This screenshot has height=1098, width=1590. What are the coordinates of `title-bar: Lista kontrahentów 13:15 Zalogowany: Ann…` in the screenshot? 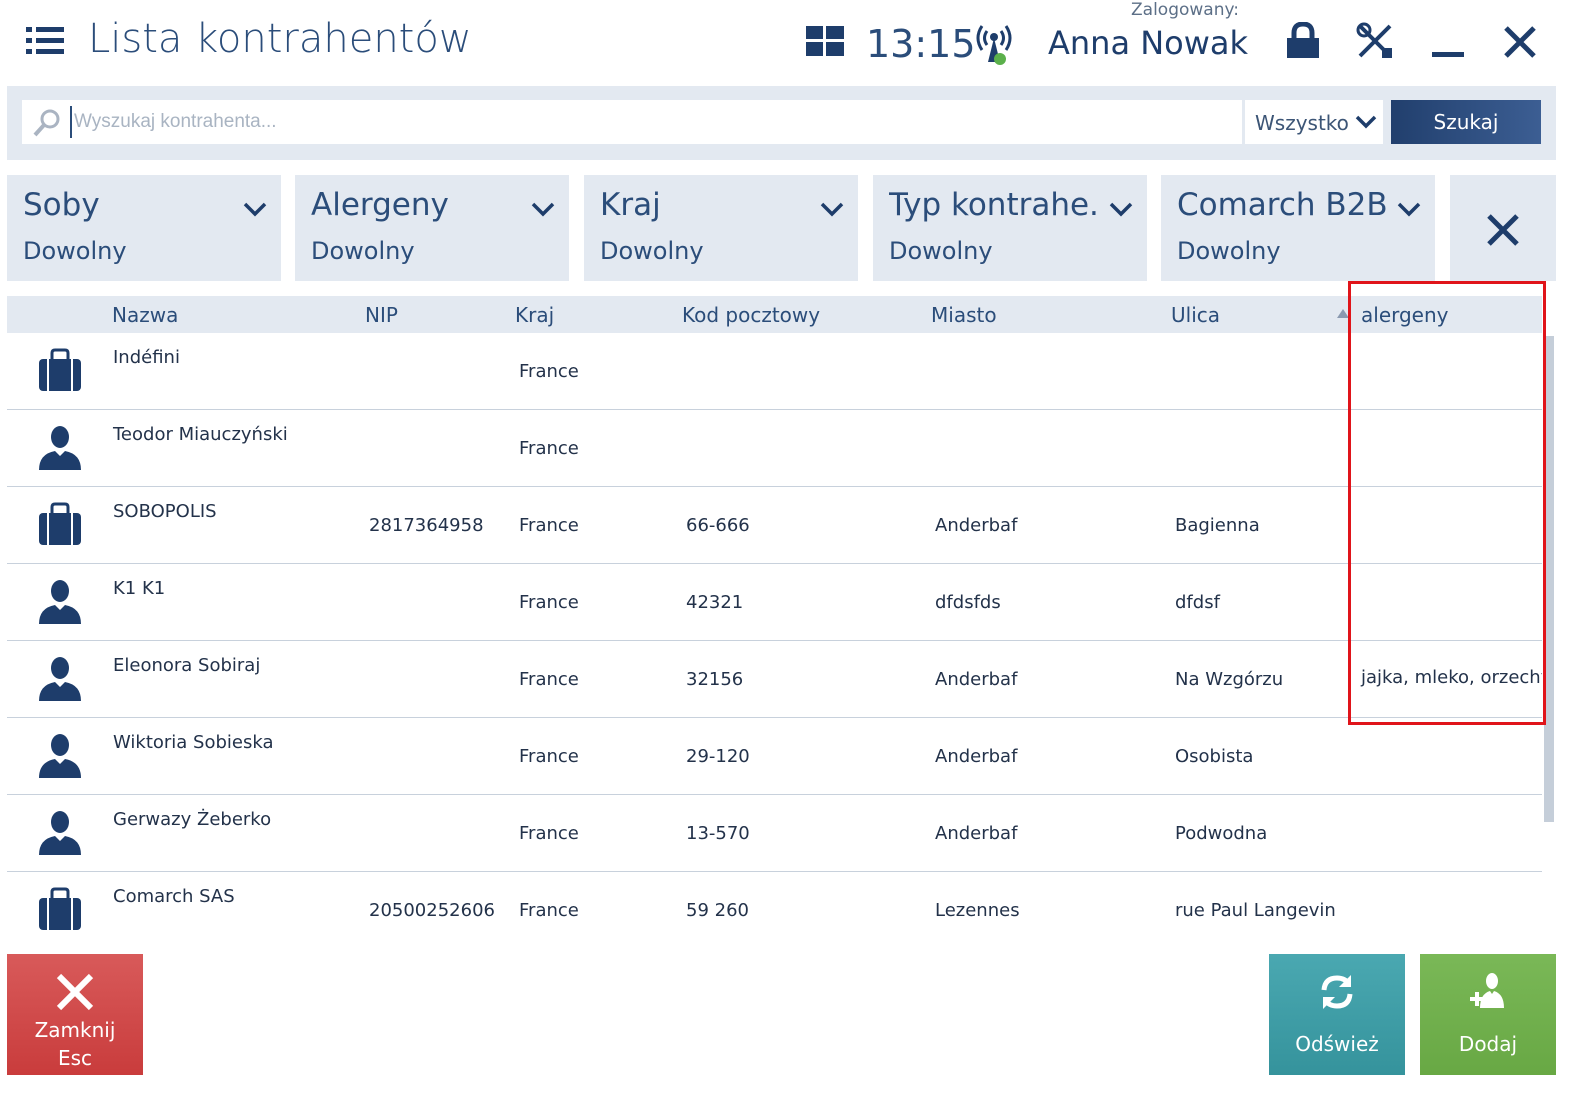 It's located at (795, 43).